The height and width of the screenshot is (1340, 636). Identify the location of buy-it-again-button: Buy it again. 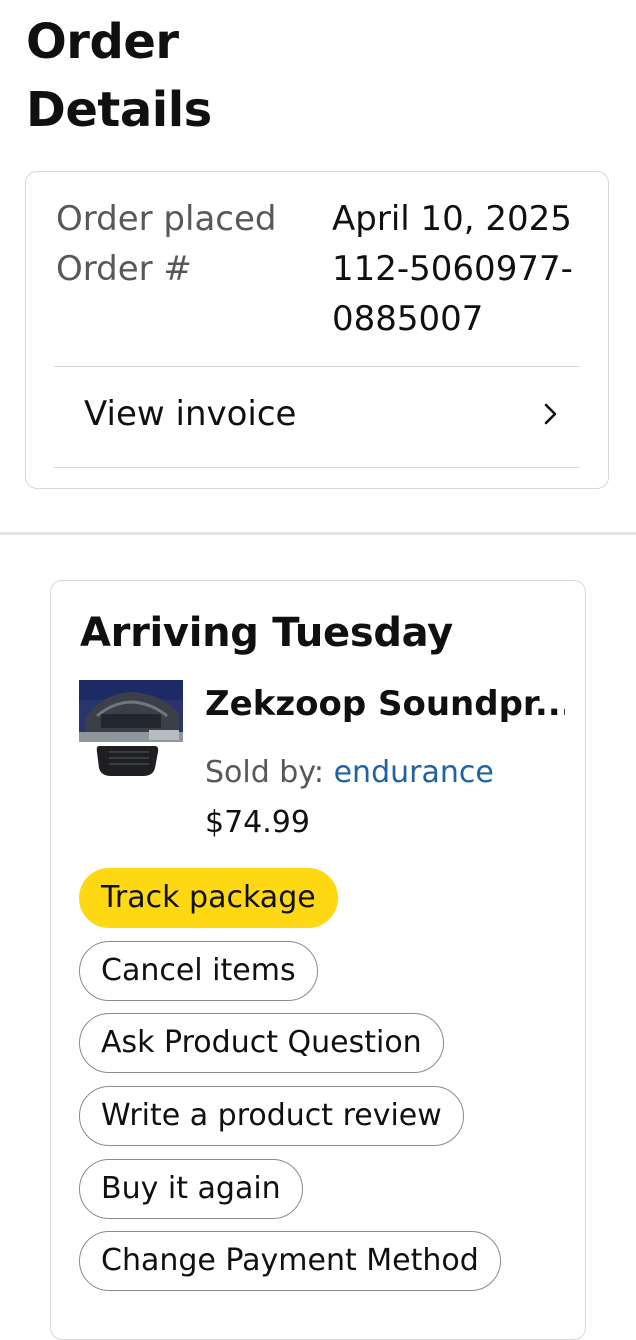
(191, 1189).